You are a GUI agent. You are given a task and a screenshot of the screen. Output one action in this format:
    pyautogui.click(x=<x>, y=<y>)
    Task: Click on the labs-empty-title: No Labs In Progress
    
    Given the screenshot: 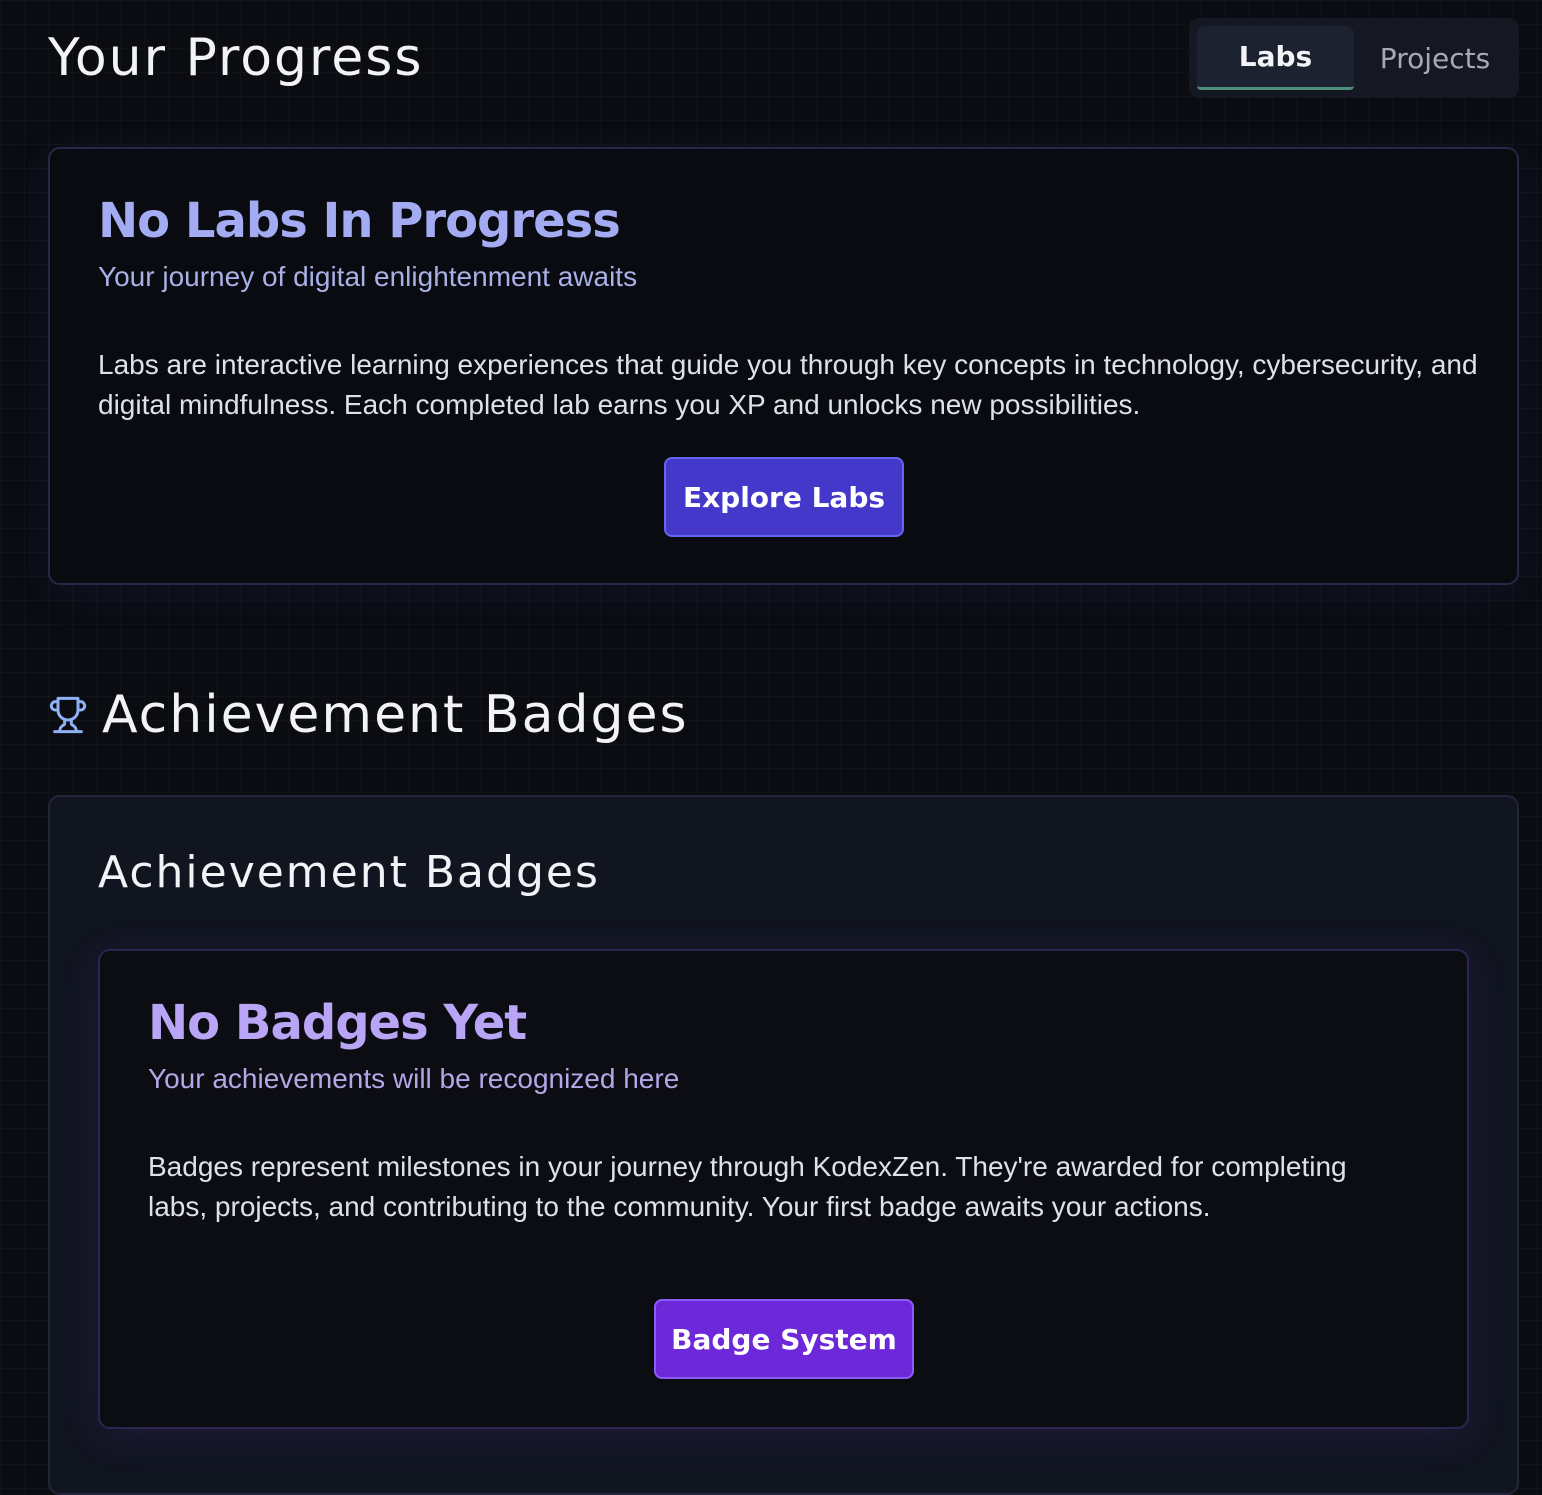 What is the action you would take?
    pyautogui.click(x=359, y=221)
    